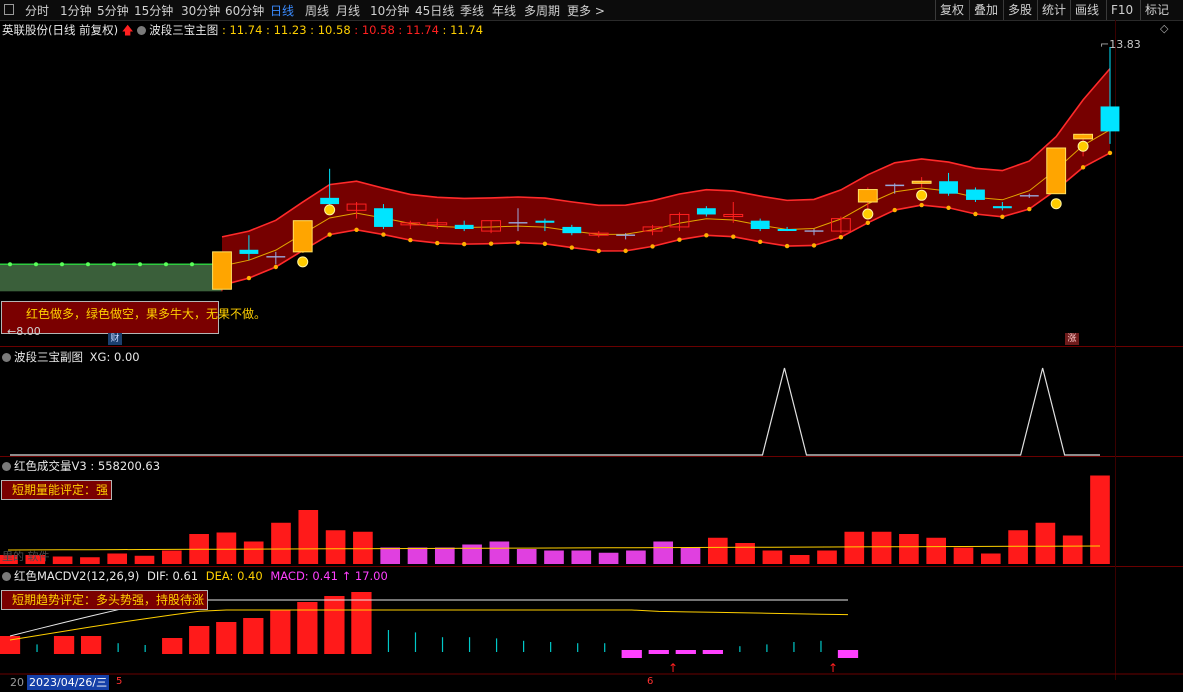 The height and width of the screenshot is (692, 1183). Describe the element at coordinates (125, 466) in the screenshot. I see `panel3-values: : 558200.63` at that location.